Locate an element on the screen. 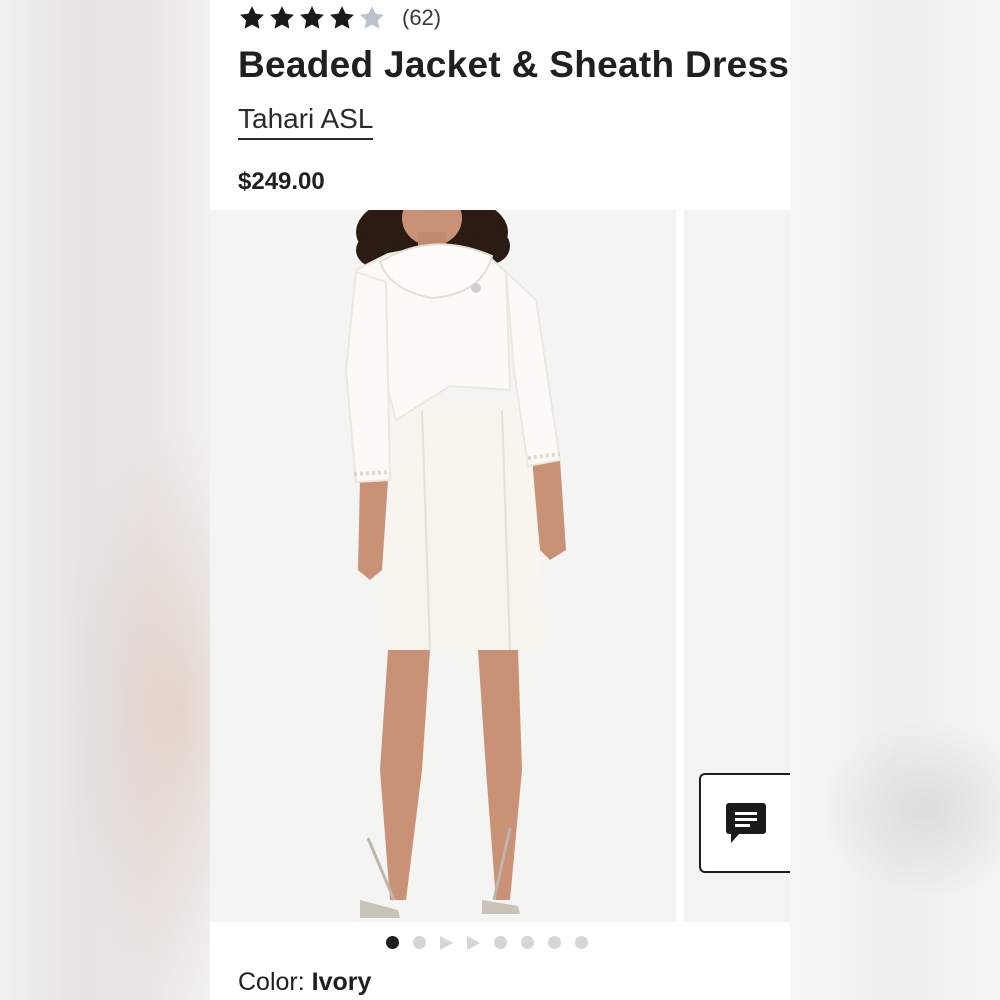 The height and width of the screenshot is (1000, 1000). rating-stars is located at coordinates (312, 18).